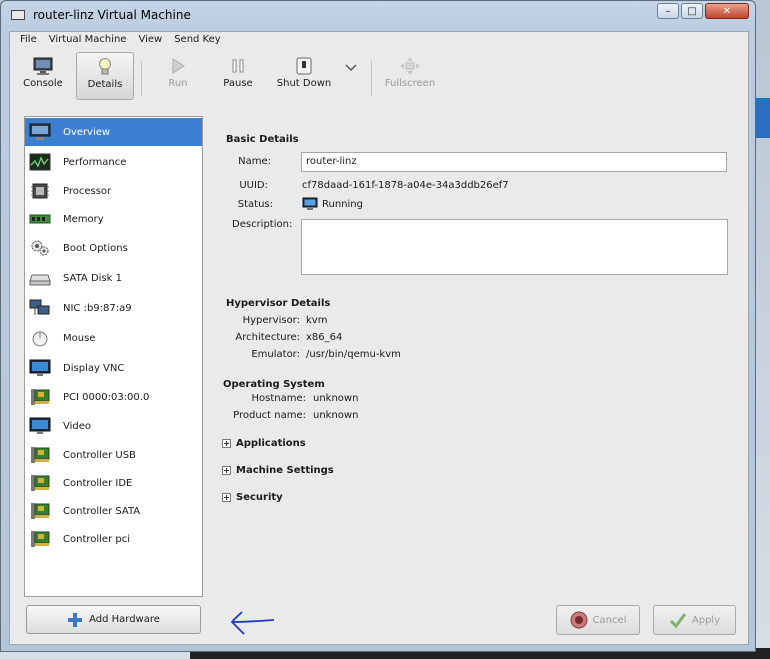 Image resolution: width=770 pixels, height=659 pixels. What do you see at coordinates (278, 303) in the screenshot?
I see `hypervisor-details-heading: Hypervisor Details` at bounding box center [278, 303].